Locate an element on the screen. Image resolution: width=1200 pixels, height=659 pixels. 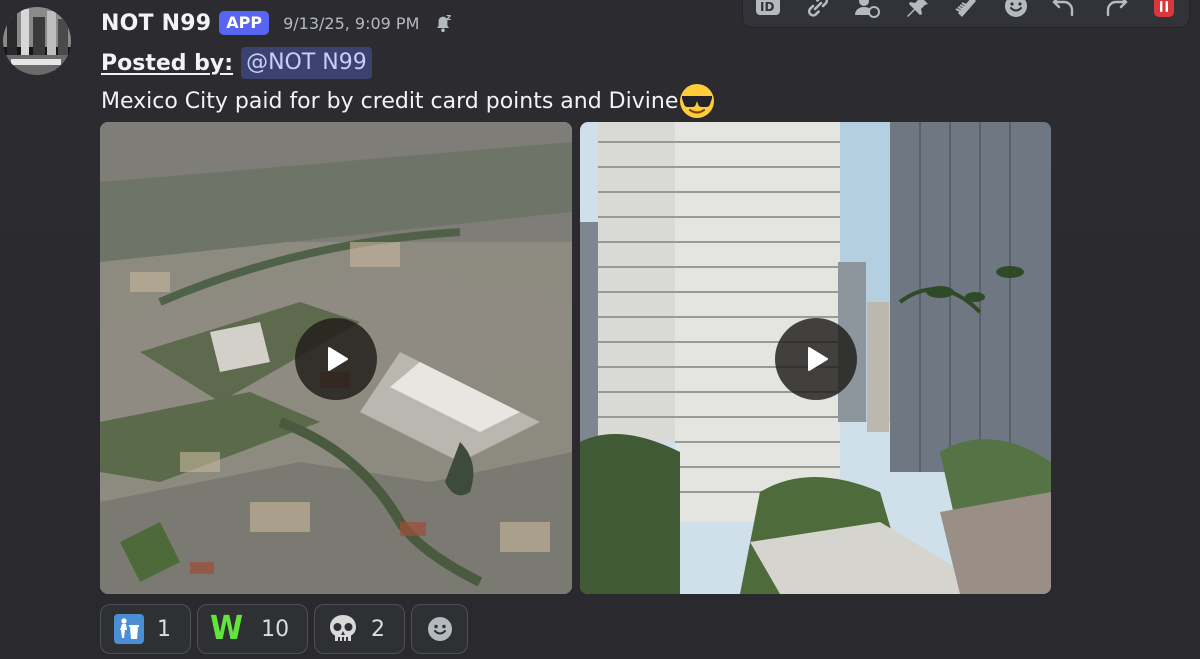
pin-icon is located at coordinates (917, 10).